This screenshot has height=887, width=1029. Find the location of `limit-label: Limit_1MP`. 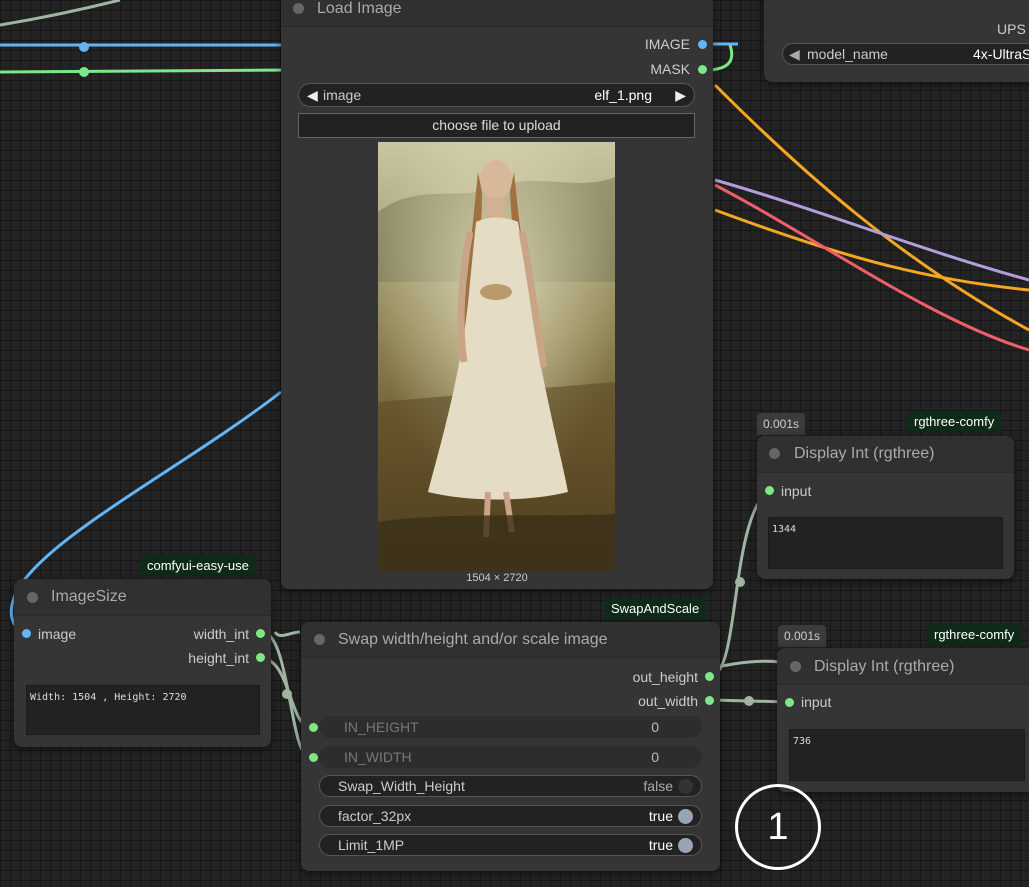

limit-label: Limit_1MP is located at coordinates (371, 845).